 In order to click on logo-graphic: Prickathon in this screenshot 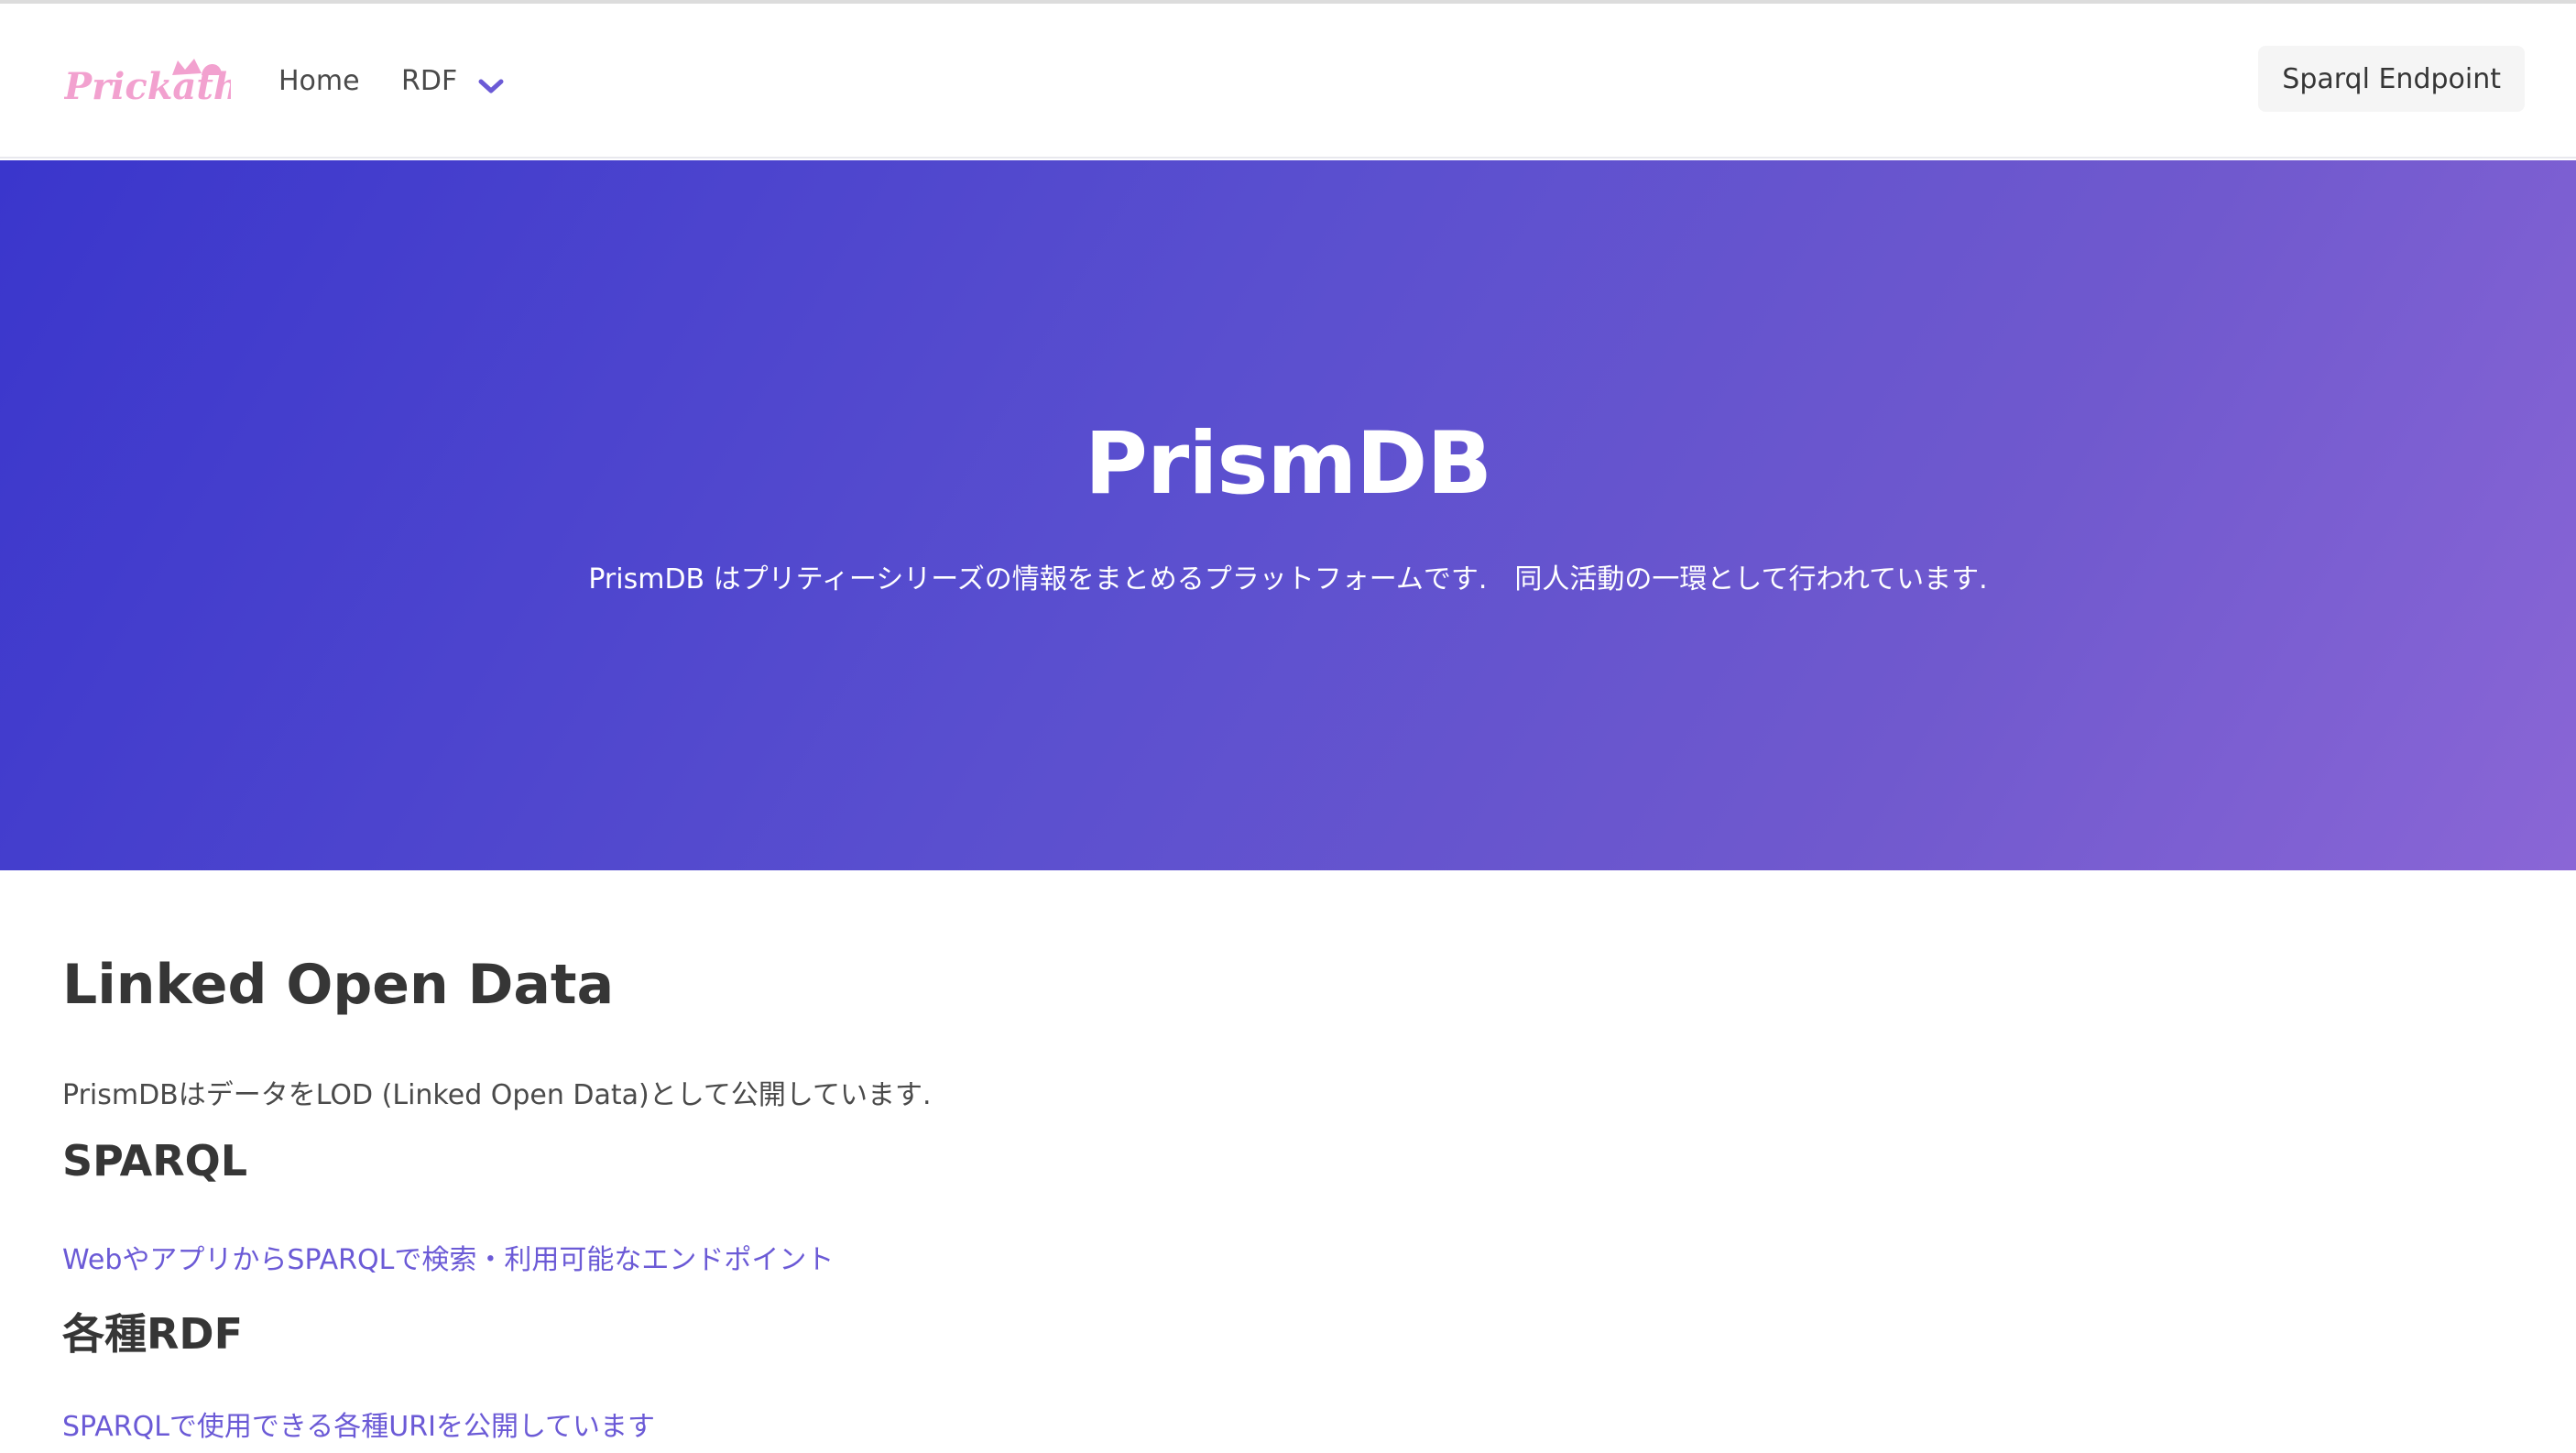, I will do `click(177, 83)`.